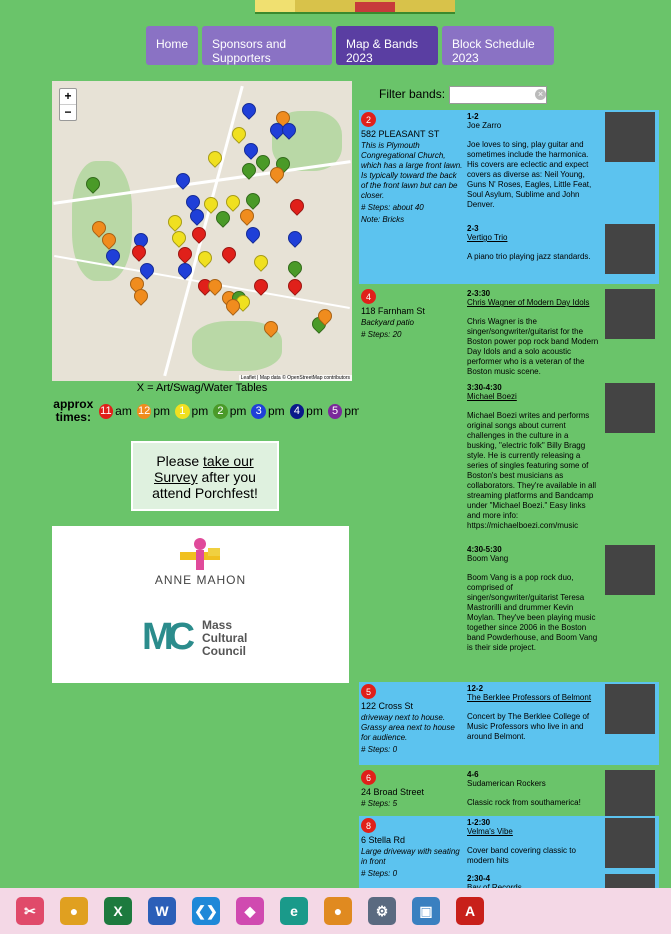 The width and height of the screenshot is (671, 934). What do you see at coordinates (355, 7) in the screenshot?
I see `site-banner-image` at bounding box center [355, 7].